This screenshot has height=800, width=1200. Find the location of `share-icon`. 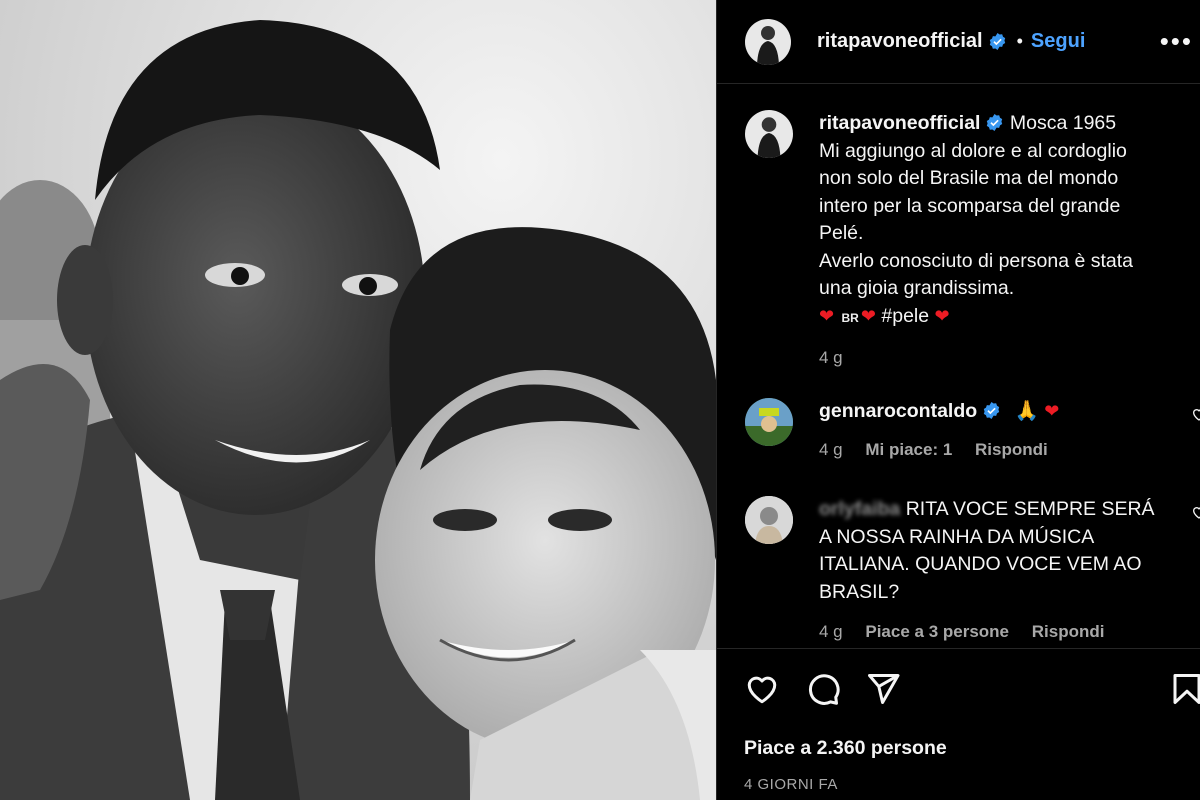

share-icon is located at coordinates (883, 689).